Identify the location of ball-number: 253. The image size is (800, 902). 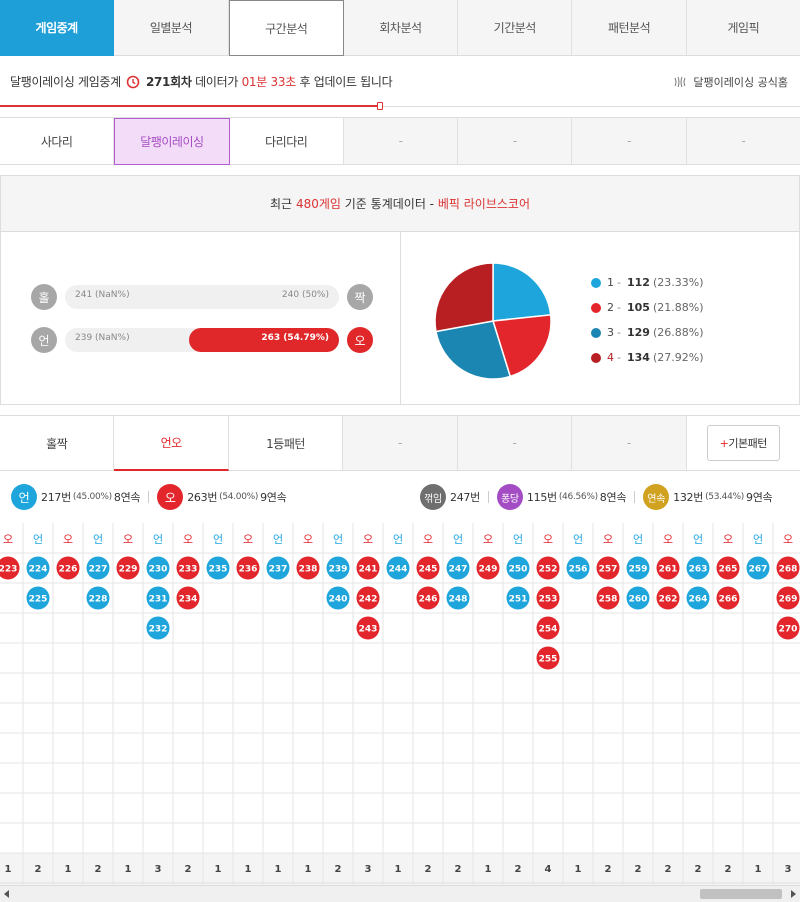
(548, 600).